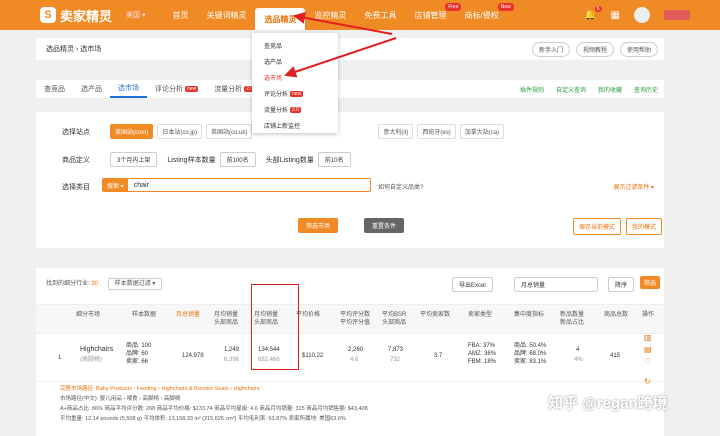 The height and width of the screenshot is (436, 720). What do you see at coordinates (608, 403) in the screenshot?
I see `watermark: 知乎 @regan跨境` at bounding box center [608, 403].